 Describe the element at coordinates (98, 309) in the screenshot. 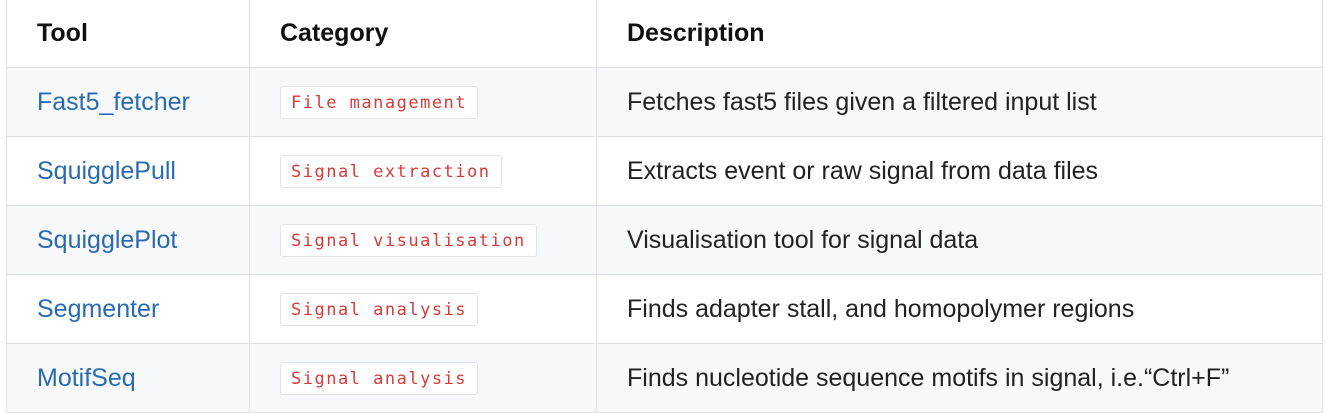

I see `tool-link-segmenter: Segmenter` at that location.